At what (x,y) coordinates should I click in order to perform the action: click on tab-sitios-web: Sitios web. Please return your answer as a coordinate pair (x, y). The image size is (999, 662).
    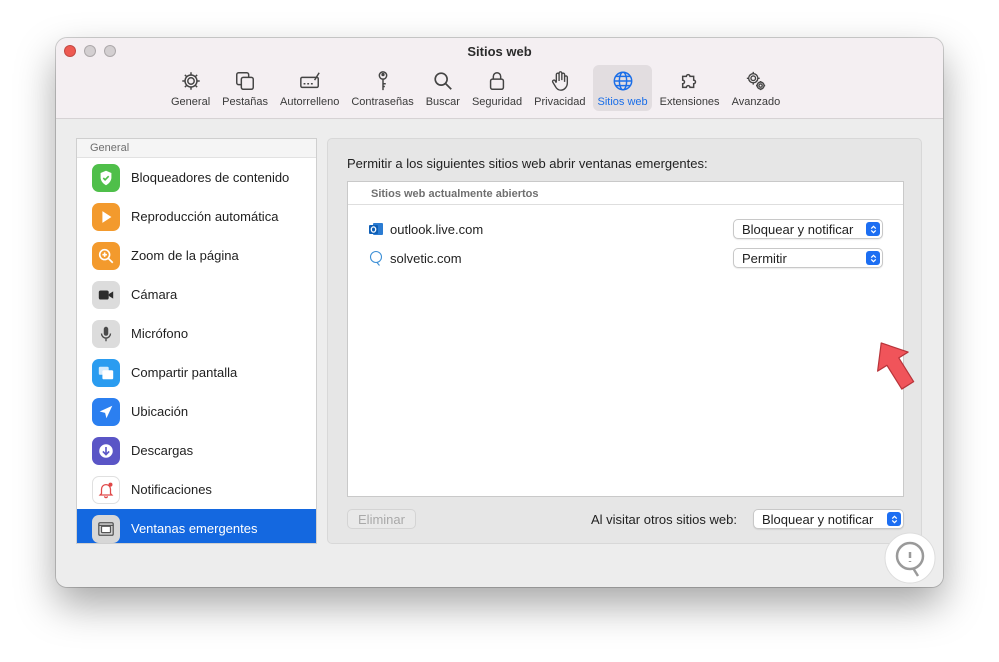
    Looking at the image, I should click on (622, 88).